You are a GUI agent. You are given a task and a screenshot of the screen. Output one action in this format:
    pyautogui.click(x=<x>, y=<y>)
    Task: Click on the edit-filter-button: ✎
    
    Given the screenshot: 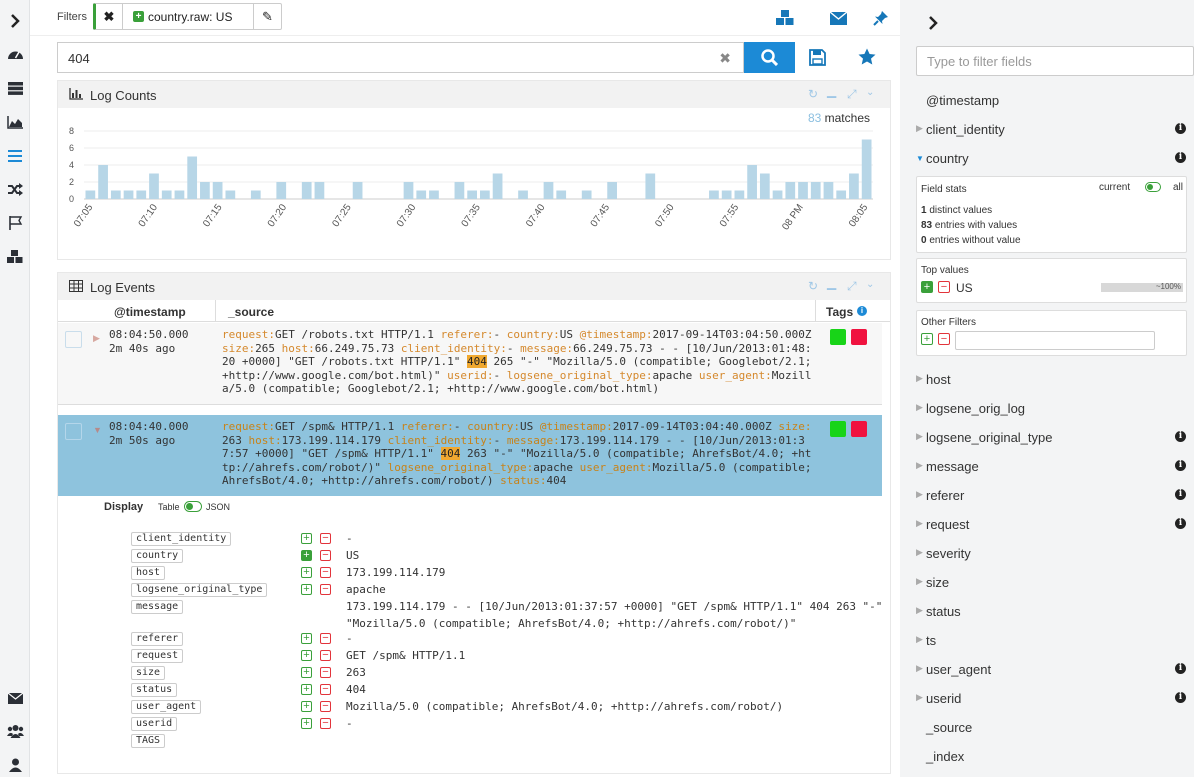 What is the action you would take?
    pyautogui.click(x=267, y=16)
    